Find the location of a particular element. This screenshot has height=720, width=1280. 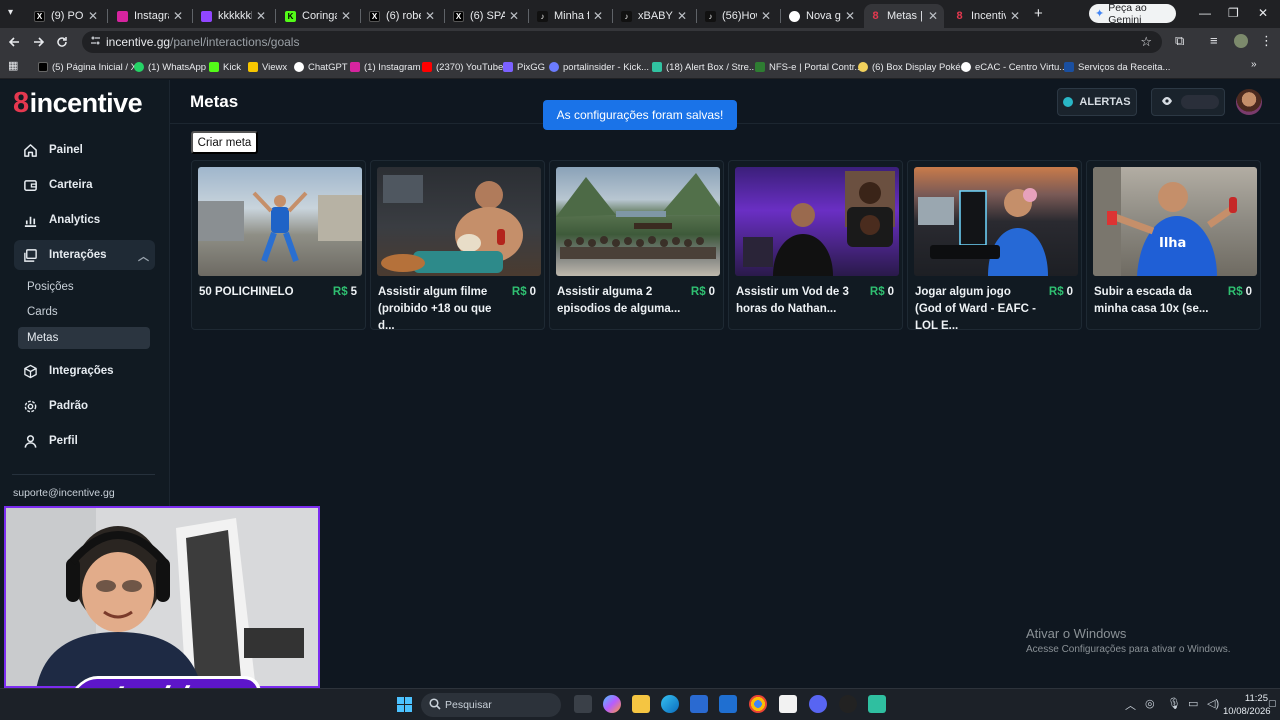

brand-logo: 8 incentive is located at coordinates (78, 103).